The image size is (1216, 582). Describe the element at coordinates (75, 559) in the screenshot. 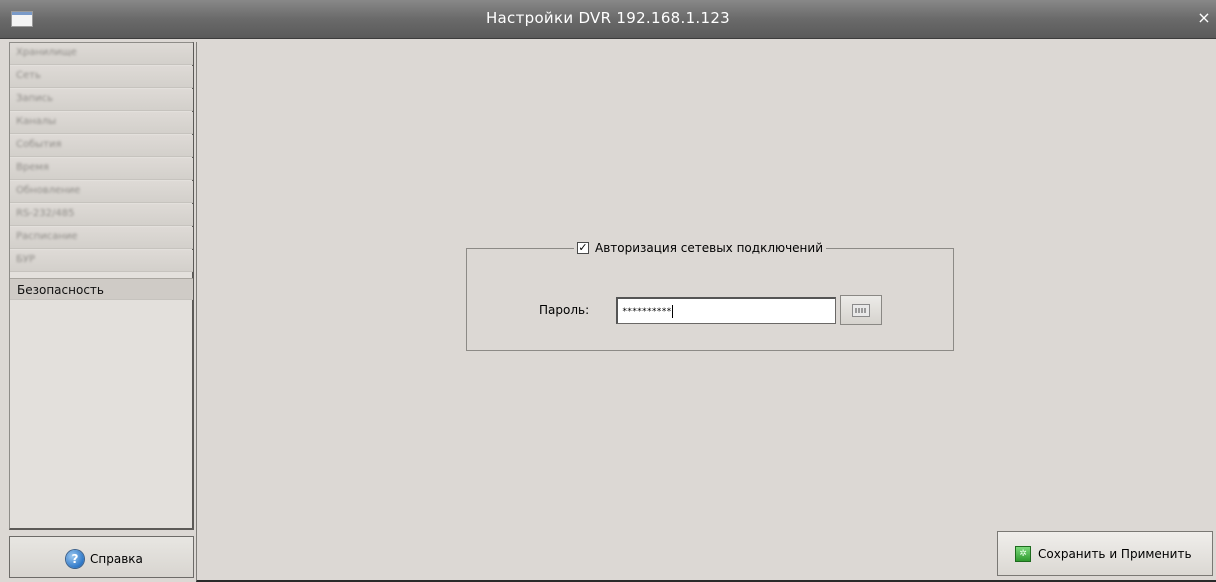

I see `help-icon: ?` at that location.